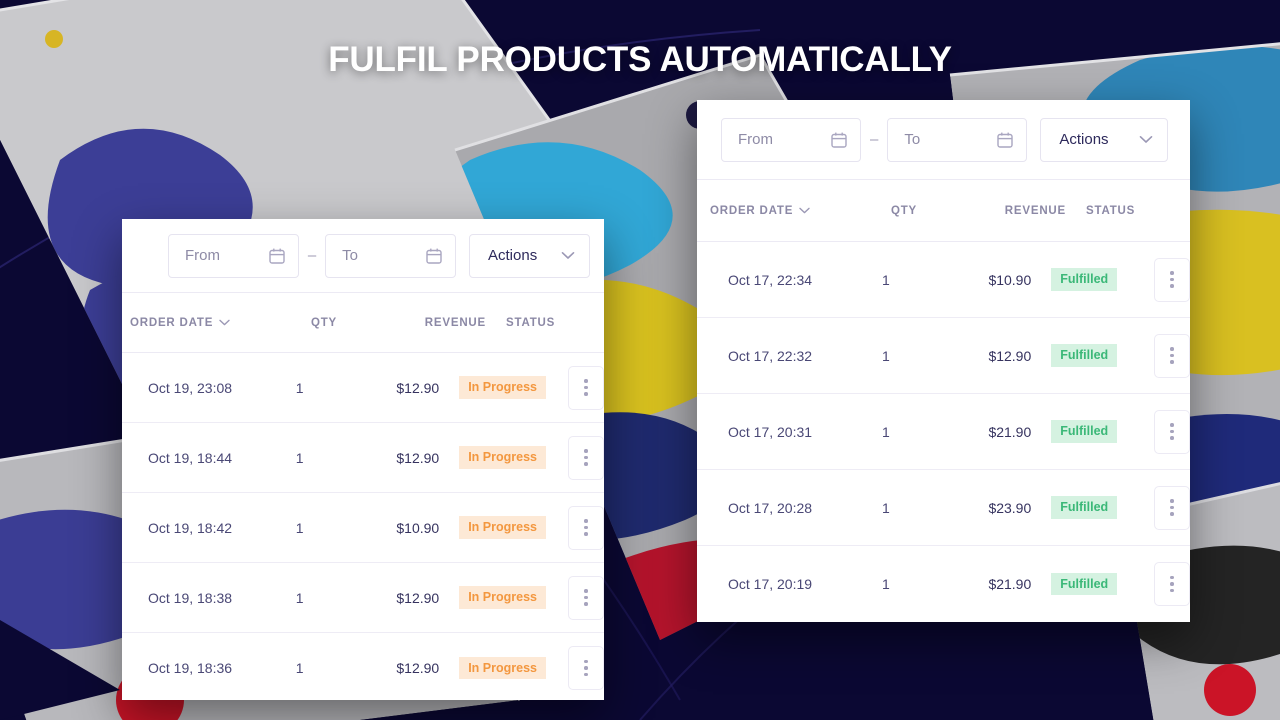  I want to click on cell-order-date: Oct 19, 23:08, so click(190, 387).